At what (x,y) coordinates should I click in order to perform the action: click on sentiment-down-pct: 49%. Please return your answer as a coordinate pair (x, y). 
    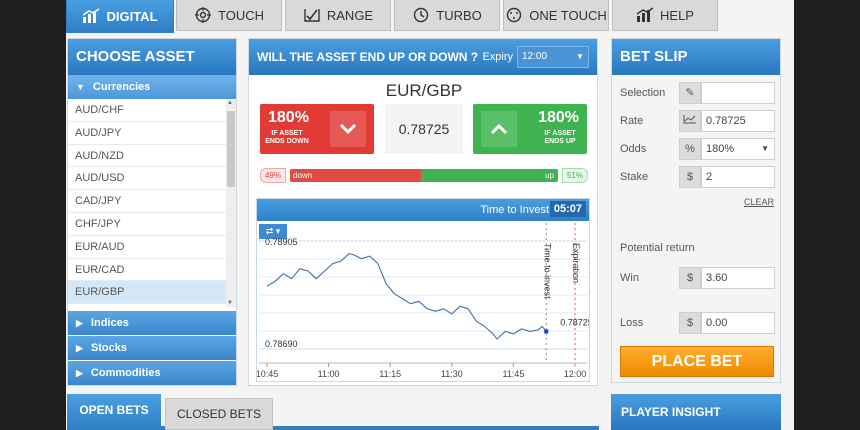
    Looking at the image, I should click on (273, 175).